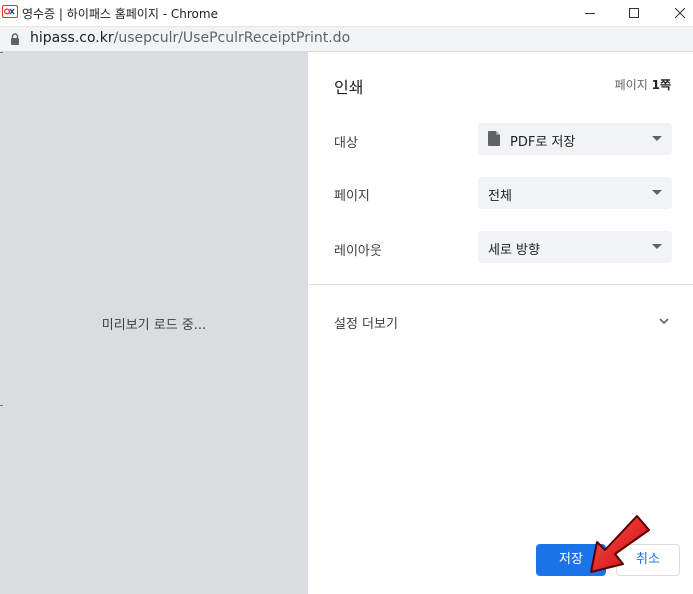  Describe the element at coordinates (634, 13) in the screenshot. I see `maximize-button` at that location.